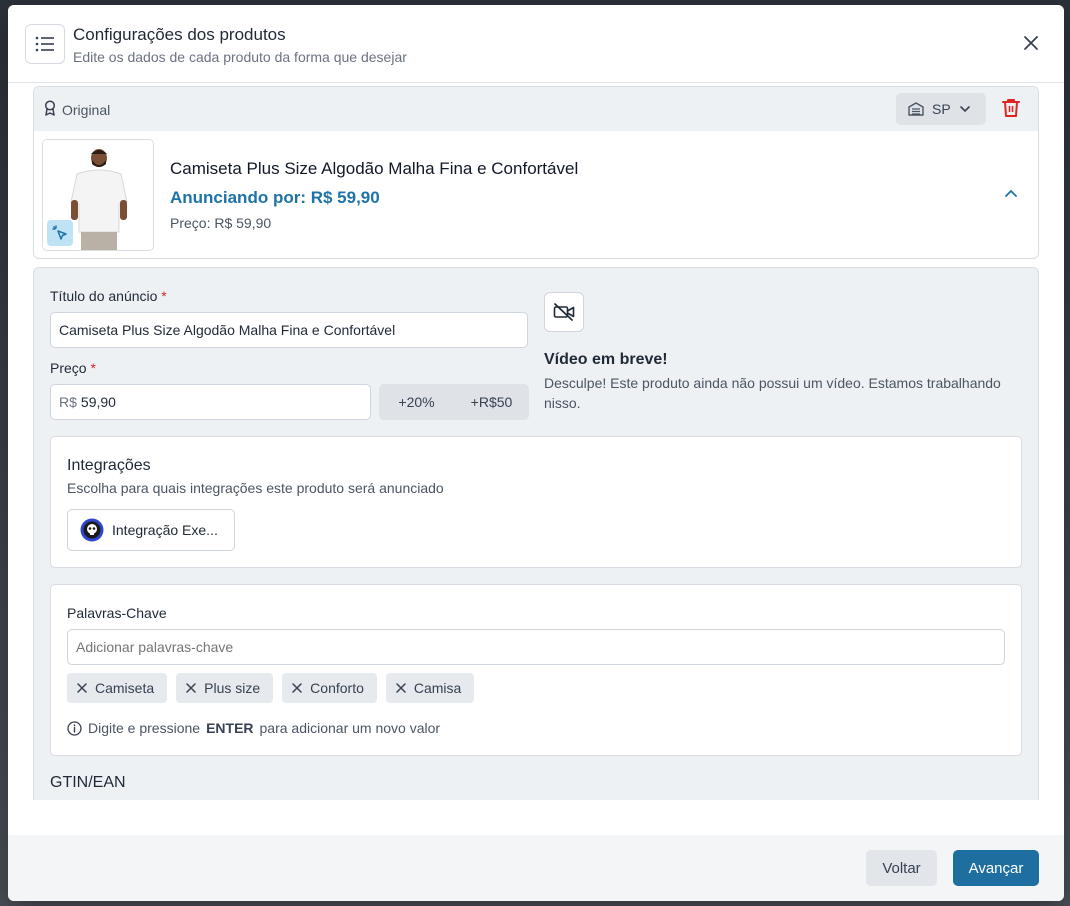 This screenshot has height=906, width=1070. What do you see at coordinates (109, 465) in the screenshot?
I see `integrations-title: Integrações` at bounding box center [109, 465].